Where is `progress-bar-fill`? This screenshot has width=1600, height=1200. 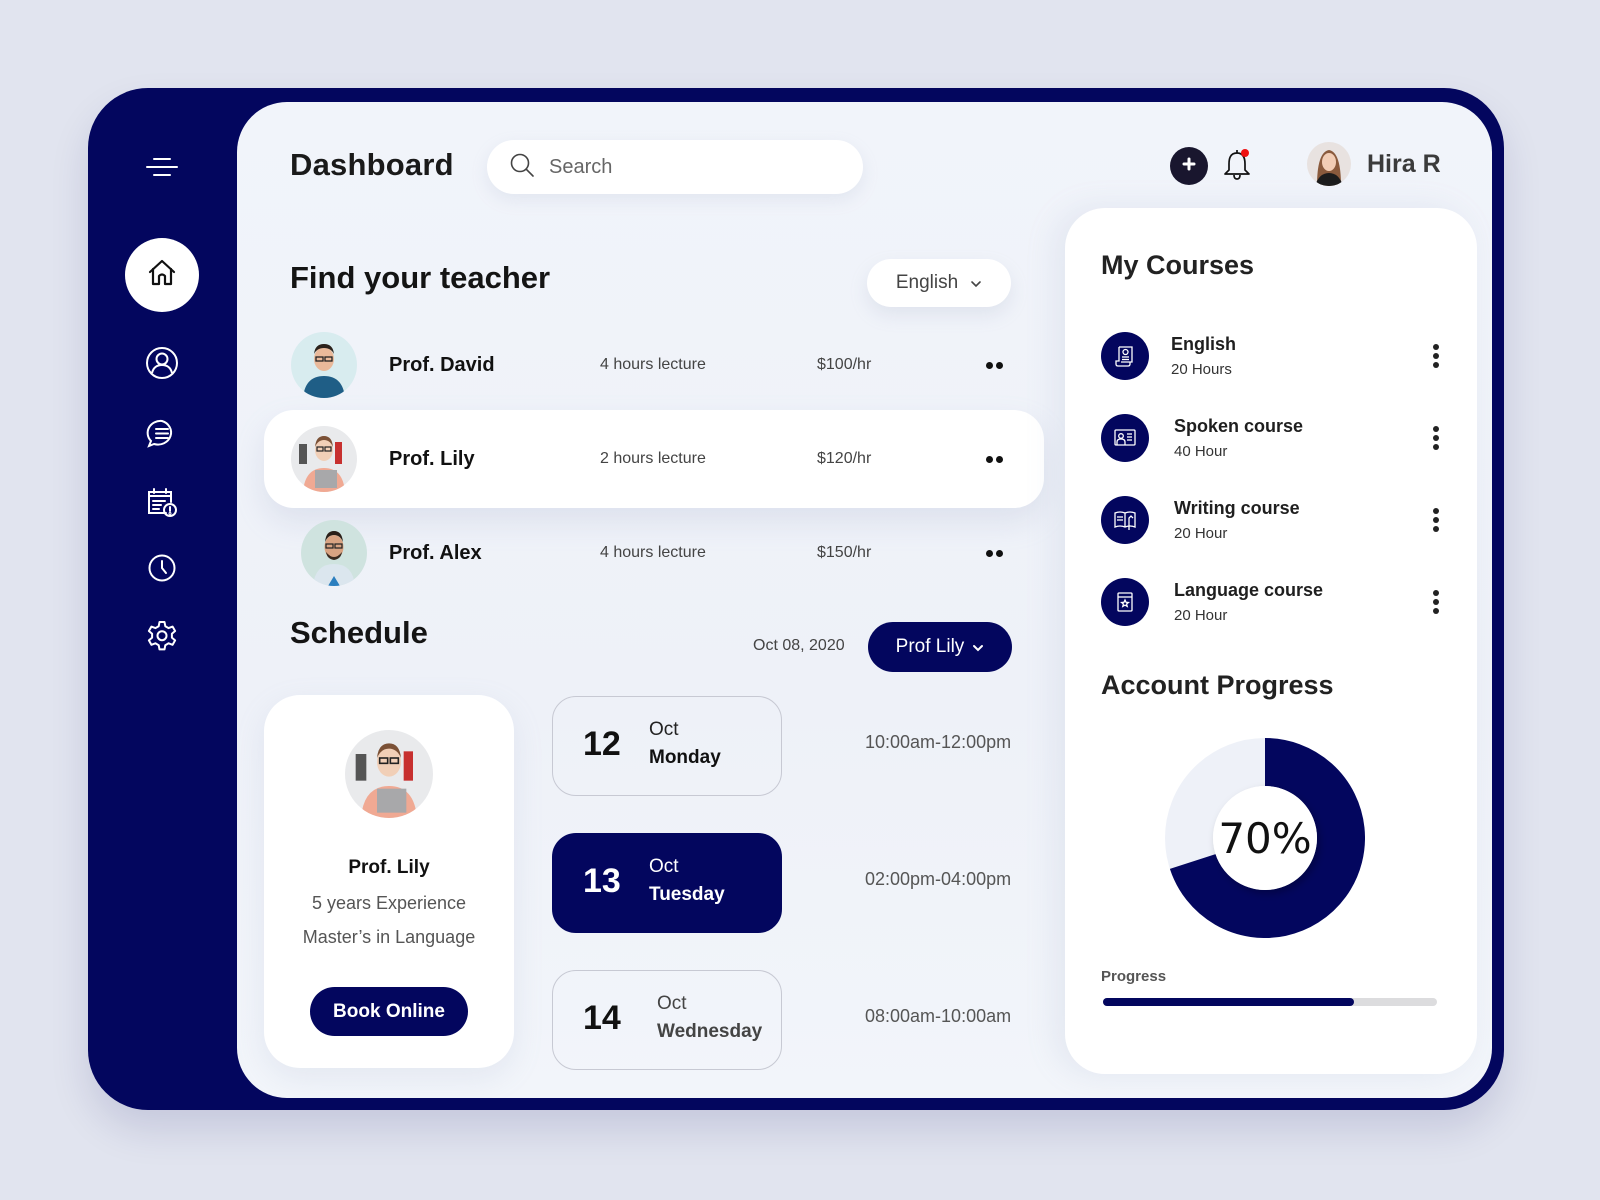
progress-bar-fill is located at coordinates (1228, 1002).